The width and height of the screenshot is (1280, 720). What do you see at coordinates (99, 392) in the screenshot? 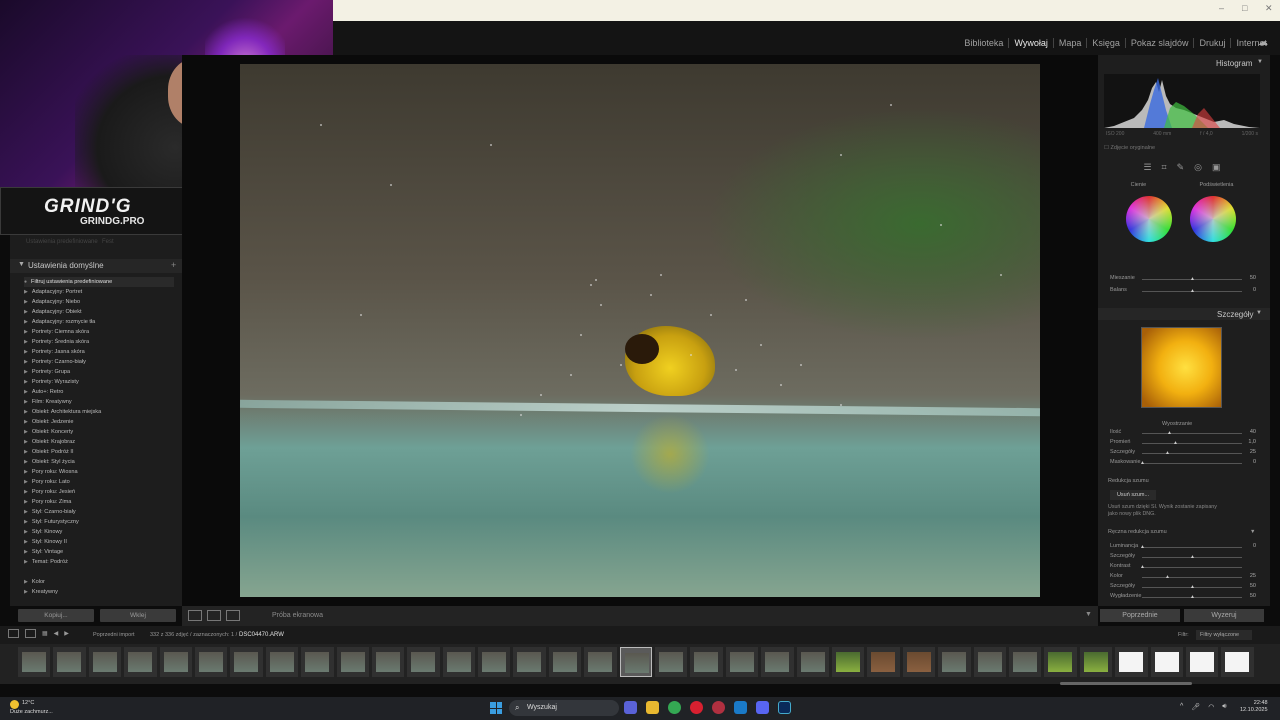
I see `preset-item: ▶ Auto+: Retro` at bounding box center [99, 392].